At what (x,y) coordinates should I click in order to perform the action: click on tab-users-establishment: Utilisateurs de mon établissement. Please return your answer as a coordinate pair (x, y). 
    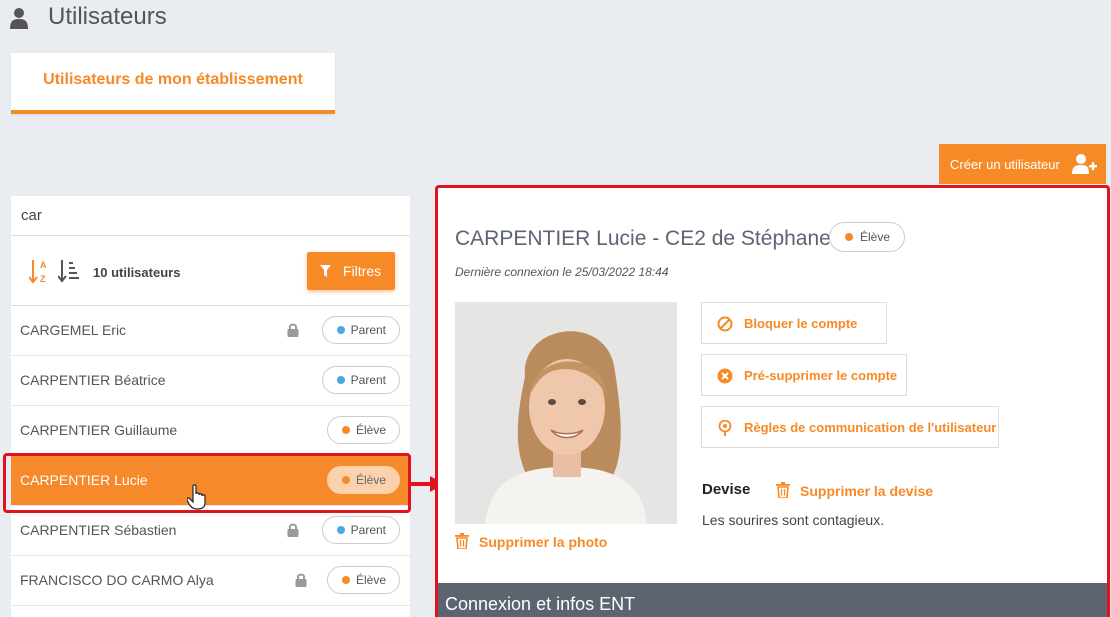
    Looking at the image, I should click on (173, 83).